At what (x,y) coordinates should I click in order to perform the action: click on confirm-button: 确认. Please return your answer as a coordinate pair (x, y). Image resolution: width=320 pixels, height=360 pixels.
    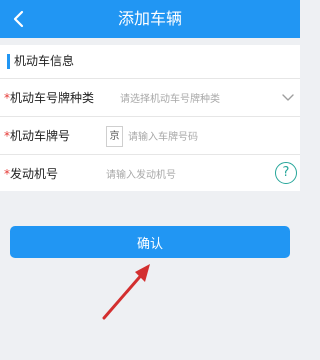
    Looking at the image, I should click on (150, 242).